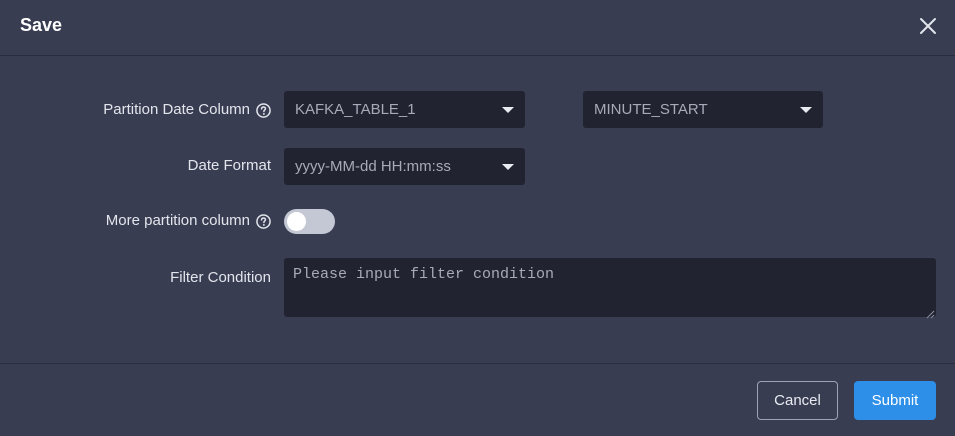 This screenshot has height=436, width=955. I want to click on filter-condition-textarea, so click(610, 287).